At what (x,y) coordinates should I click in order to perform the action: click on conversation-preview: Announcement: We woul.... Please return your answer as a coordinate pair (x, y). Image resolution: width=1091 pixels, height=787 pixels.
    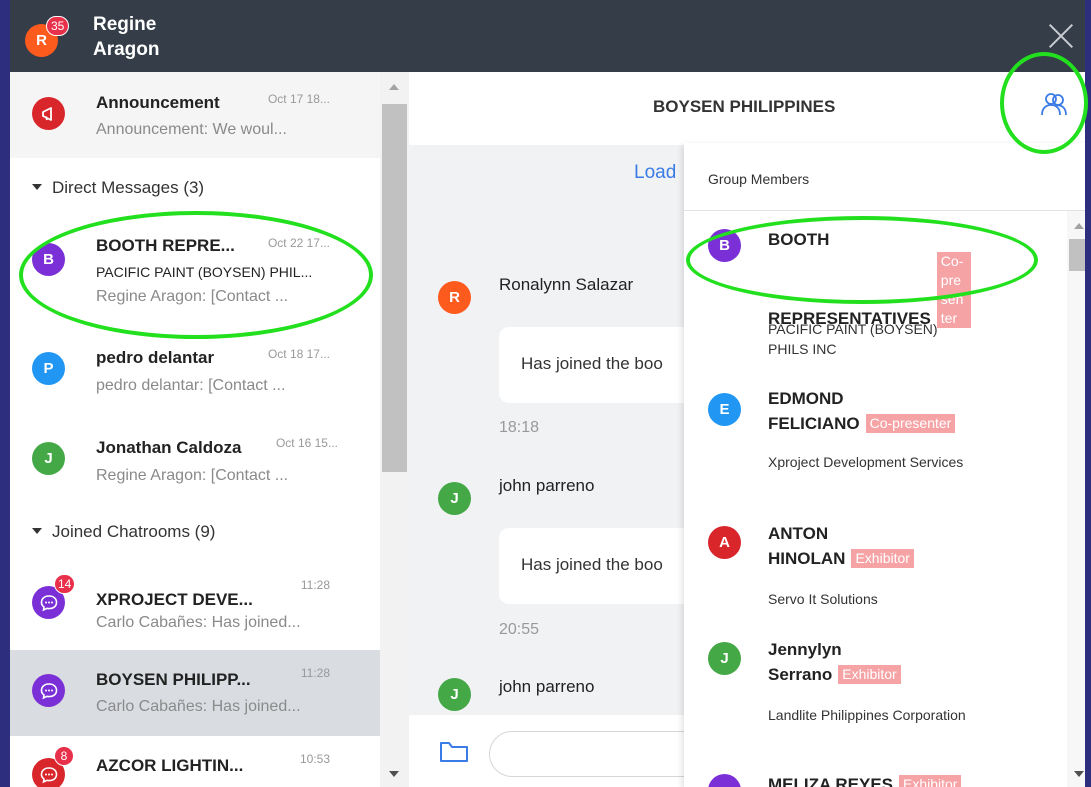
    Looking at the image, I should click on (191, 129).